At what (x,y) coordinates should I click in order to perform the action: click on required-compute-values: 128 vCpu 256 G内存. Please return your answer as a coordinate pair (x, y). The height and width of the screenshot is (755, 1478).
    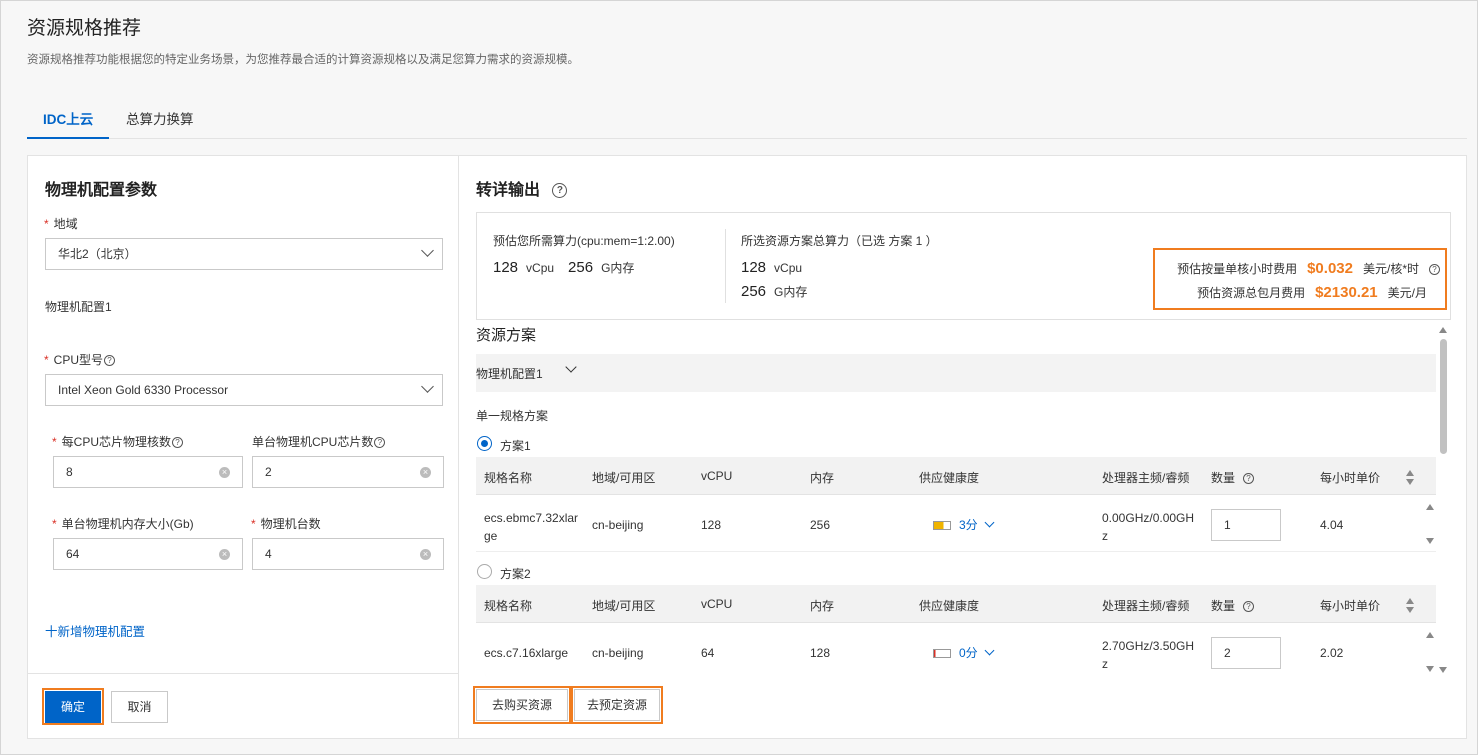
    Looking at the image, I should click on (564, 267).